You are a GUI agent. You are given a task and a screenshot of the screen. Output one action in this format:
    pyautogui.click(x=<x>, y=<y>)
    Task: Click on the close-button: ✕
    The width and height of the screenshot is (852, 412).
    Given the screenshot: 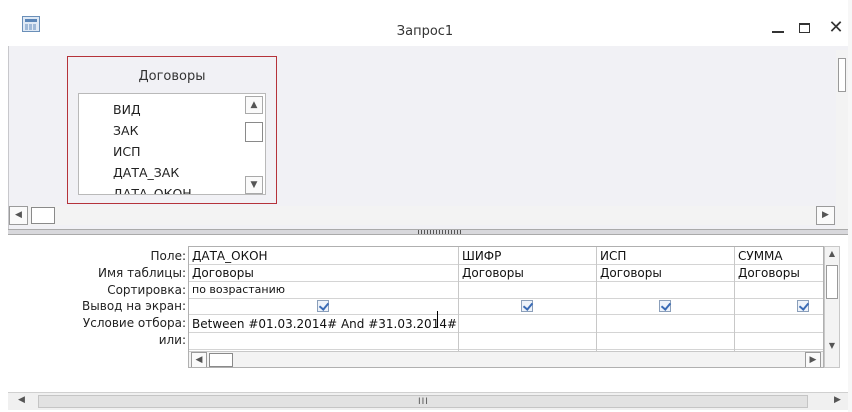 What is the action you would take?
    pyautogui.click(x=836, y=28)
    